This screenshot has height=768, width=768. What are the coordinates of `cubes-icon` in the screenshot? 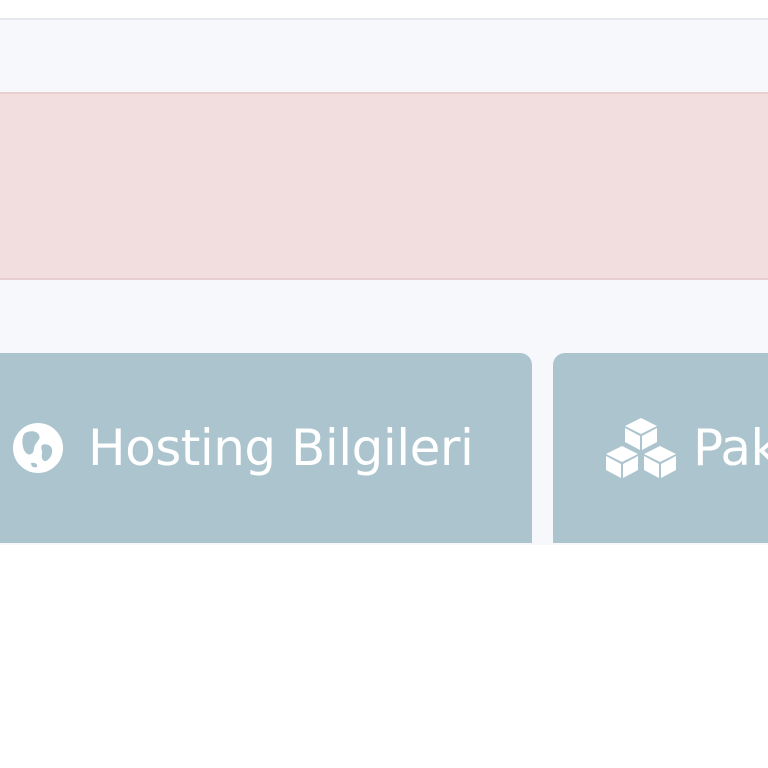 It's located at (641, 448).